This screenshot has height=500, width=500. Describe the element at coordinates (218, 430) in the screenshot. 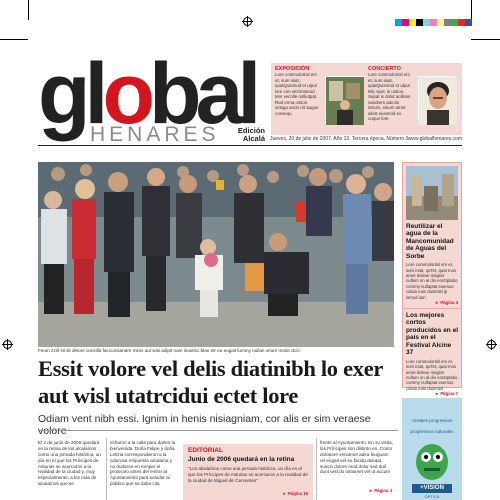

I see `subhead-rule` at that location.